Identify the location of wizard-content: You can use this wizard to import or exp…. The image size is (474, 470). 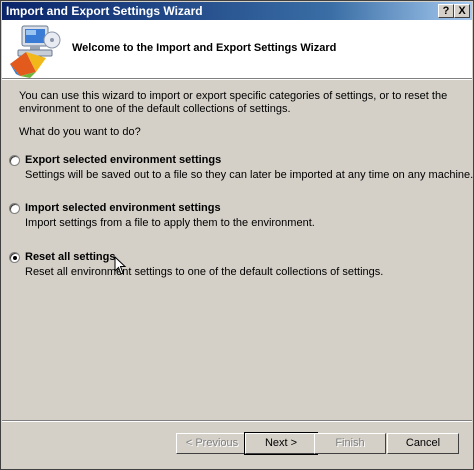
(239, 114).